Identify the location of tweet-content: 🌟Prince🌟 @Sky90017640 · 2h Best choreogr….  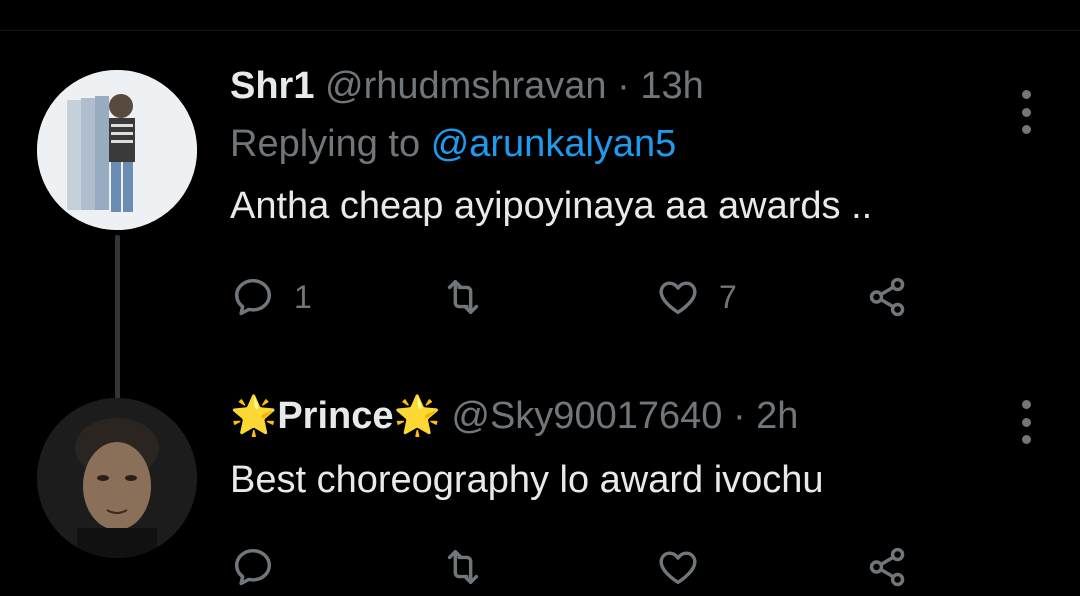
(635, 448).